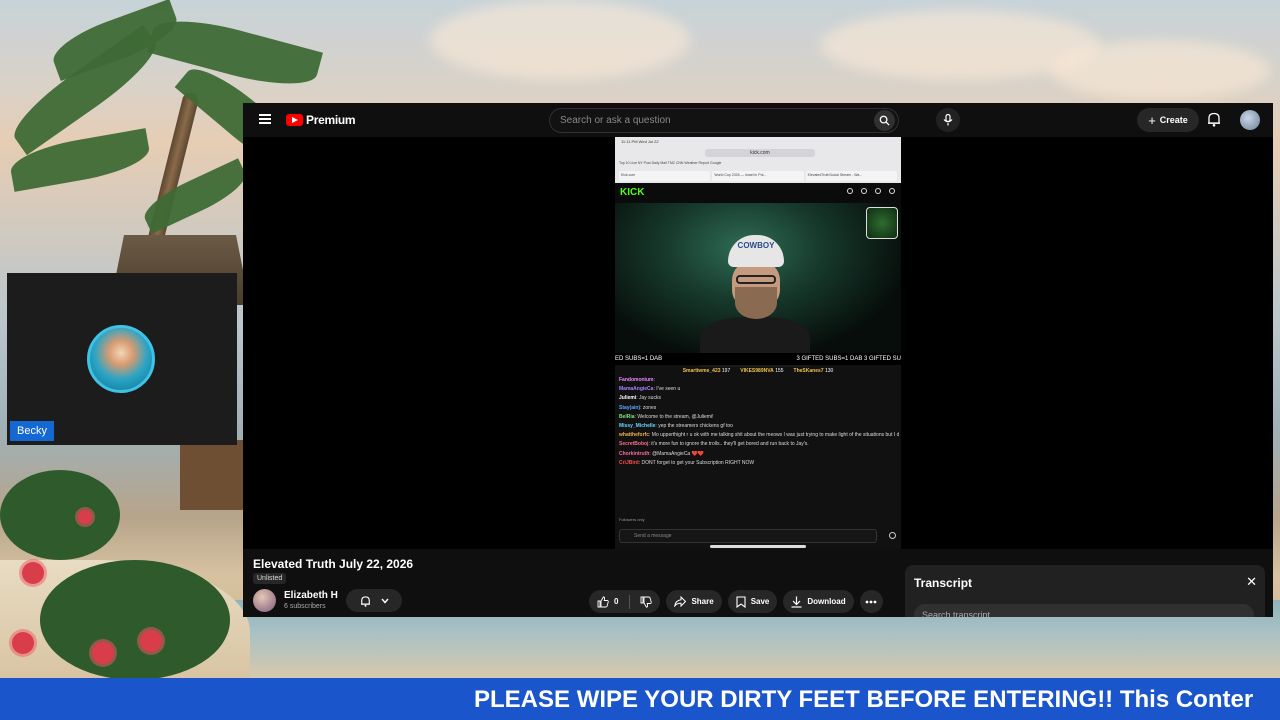  I want to click on chat-text: I've seen u, so click(668, 389).